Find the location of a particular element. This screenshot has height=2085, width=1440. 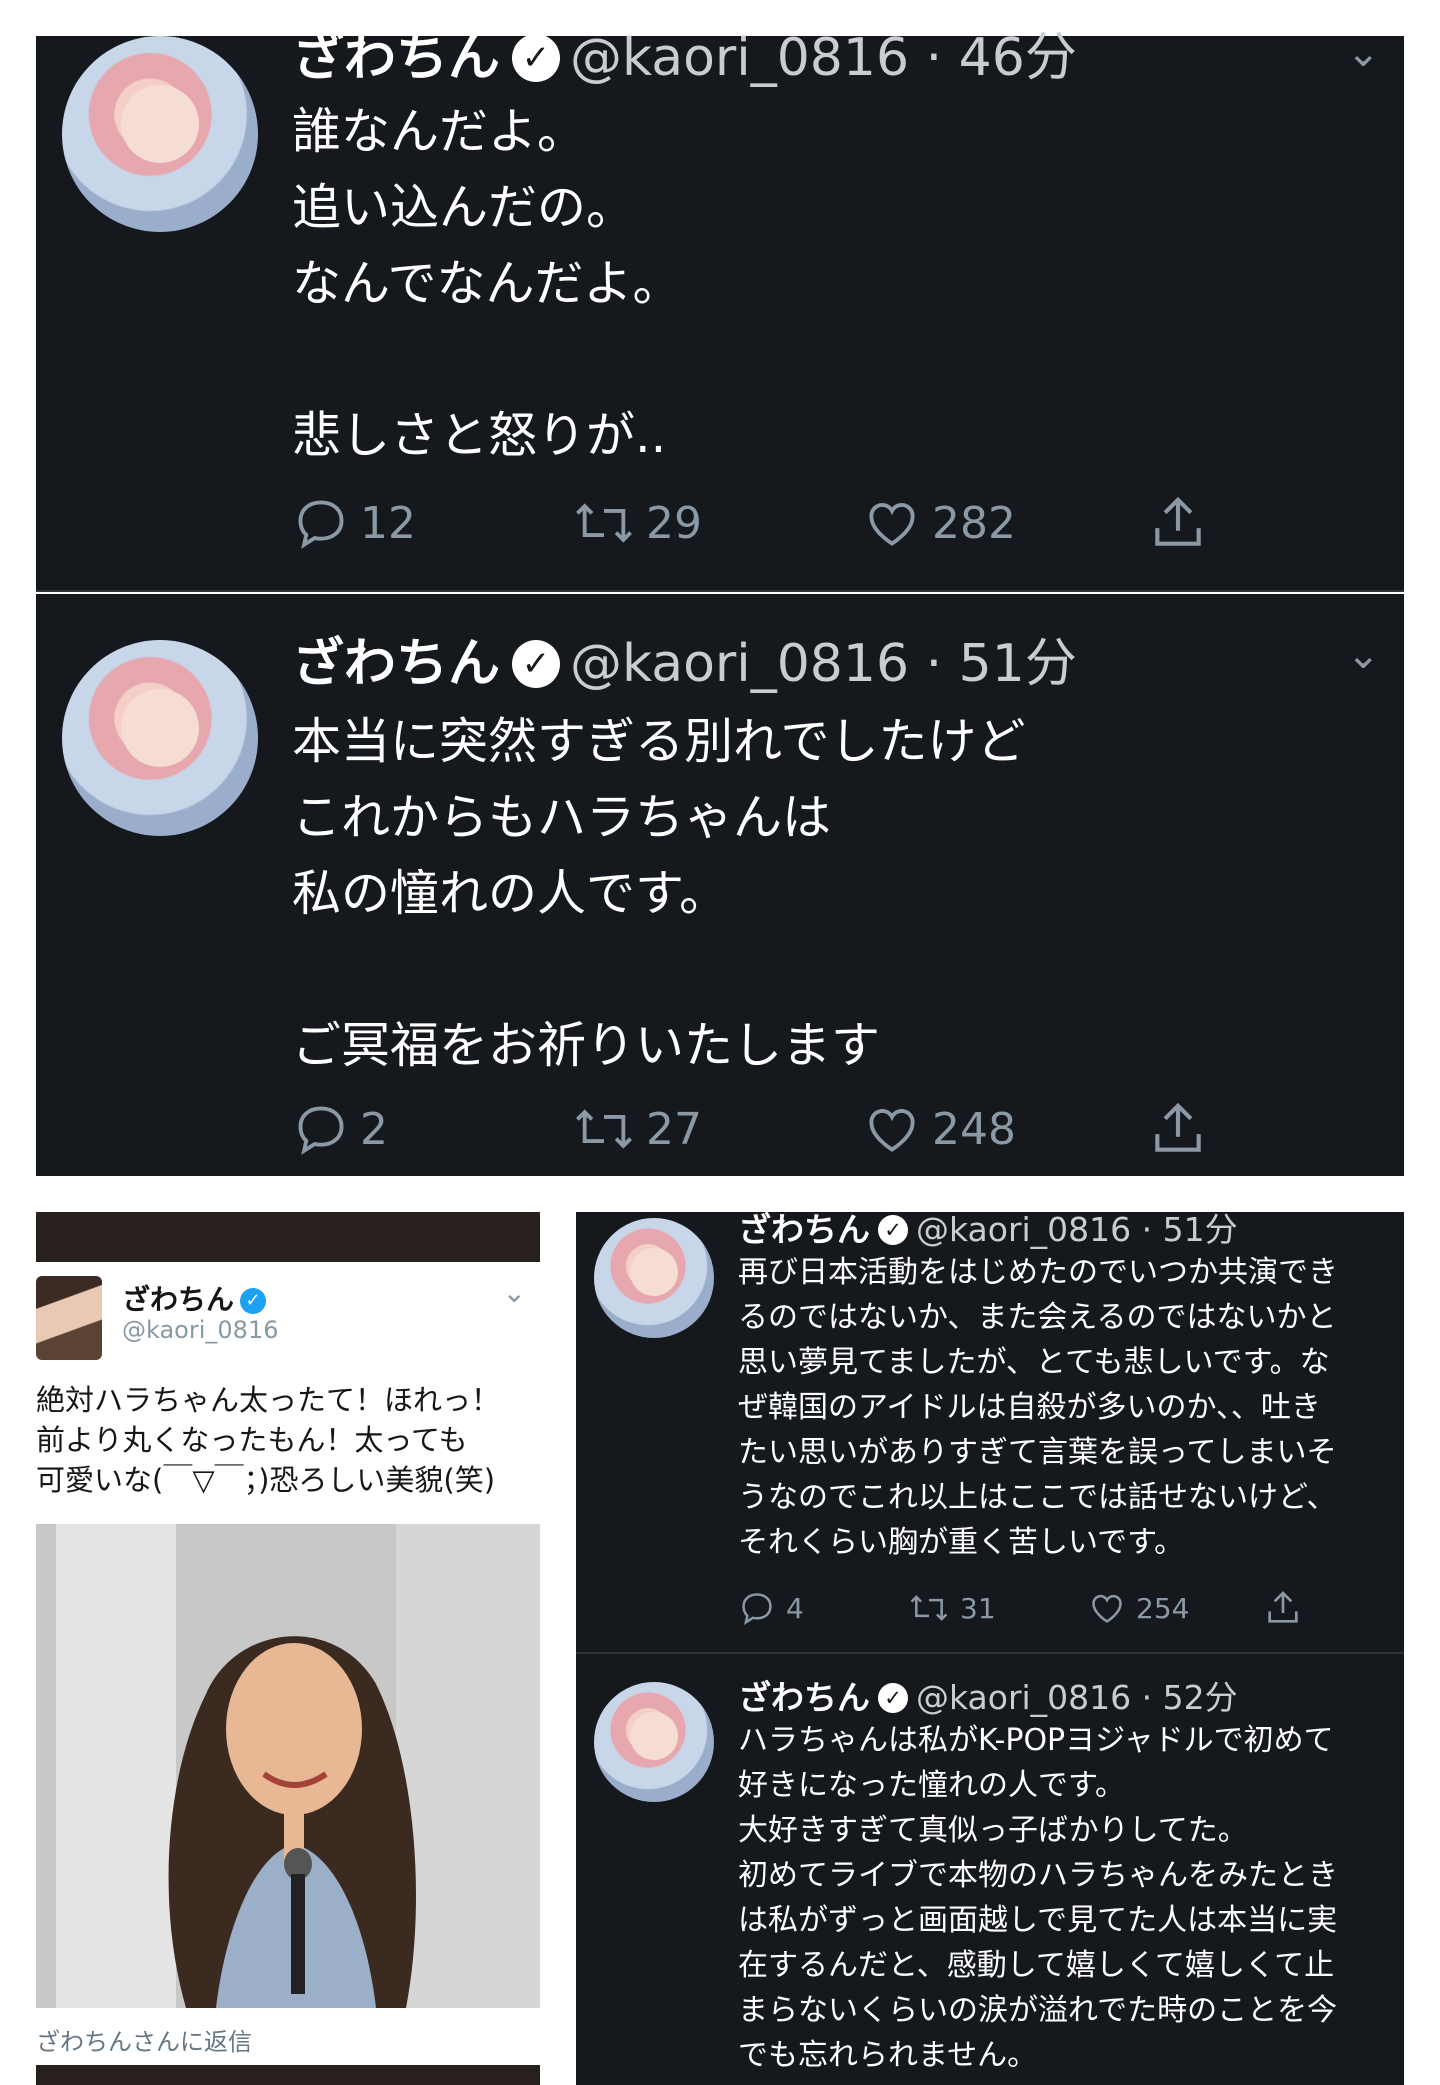

like-button: 282 is located at coordinates (1004, 523).